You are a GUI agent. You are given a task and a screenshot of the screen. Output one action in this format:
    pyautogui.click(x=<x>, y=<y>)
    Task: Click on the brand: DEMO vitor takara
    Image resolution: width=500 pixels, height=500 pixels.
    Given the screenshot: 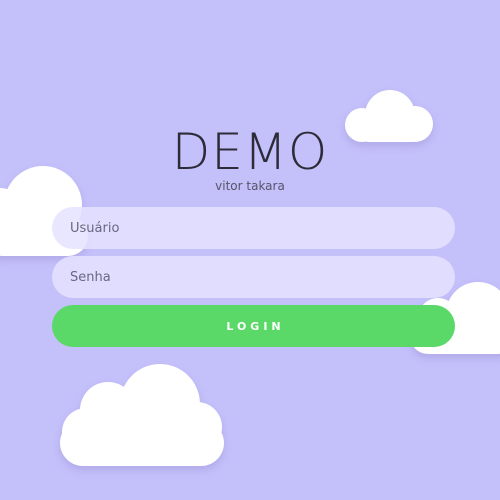 What is the action you would take?
    pyautogui.click(x=250, y=157)
    